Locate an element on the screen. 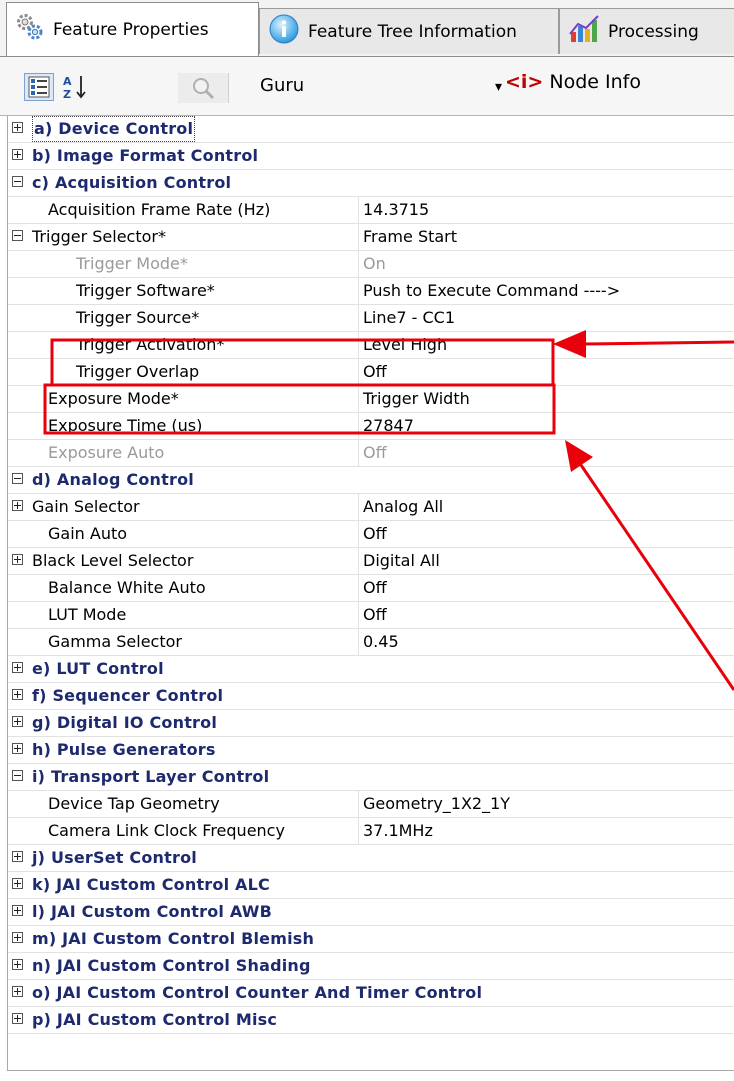  property-name: Exposure Auto is located at coordinates (106, 452).